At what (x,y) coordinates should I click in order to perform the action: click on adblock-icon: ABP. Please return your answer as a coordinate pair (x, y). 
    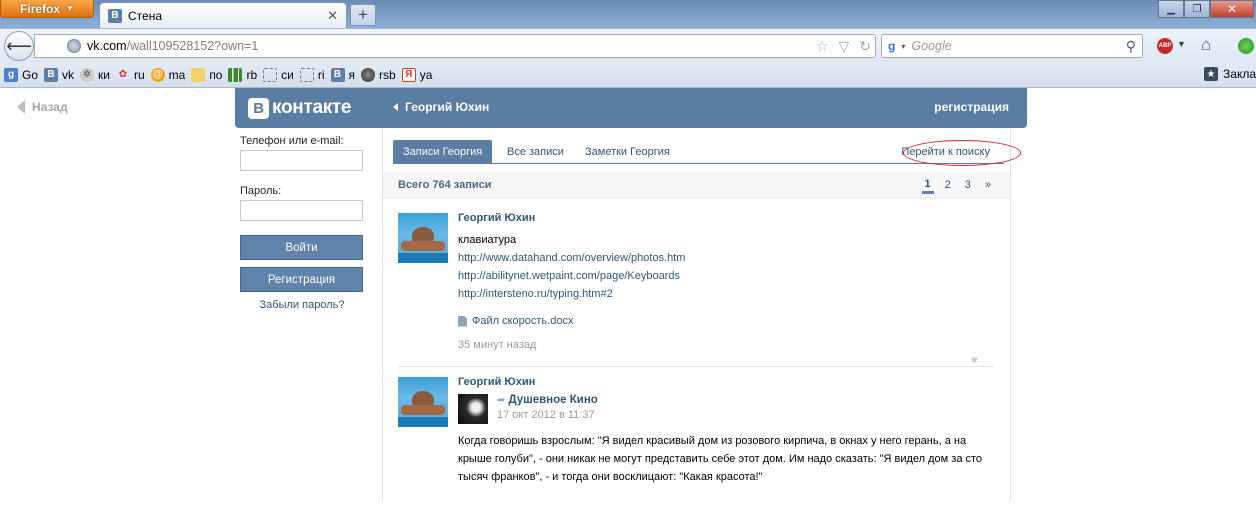
    Looking at the image, I should click on (1165, 46).